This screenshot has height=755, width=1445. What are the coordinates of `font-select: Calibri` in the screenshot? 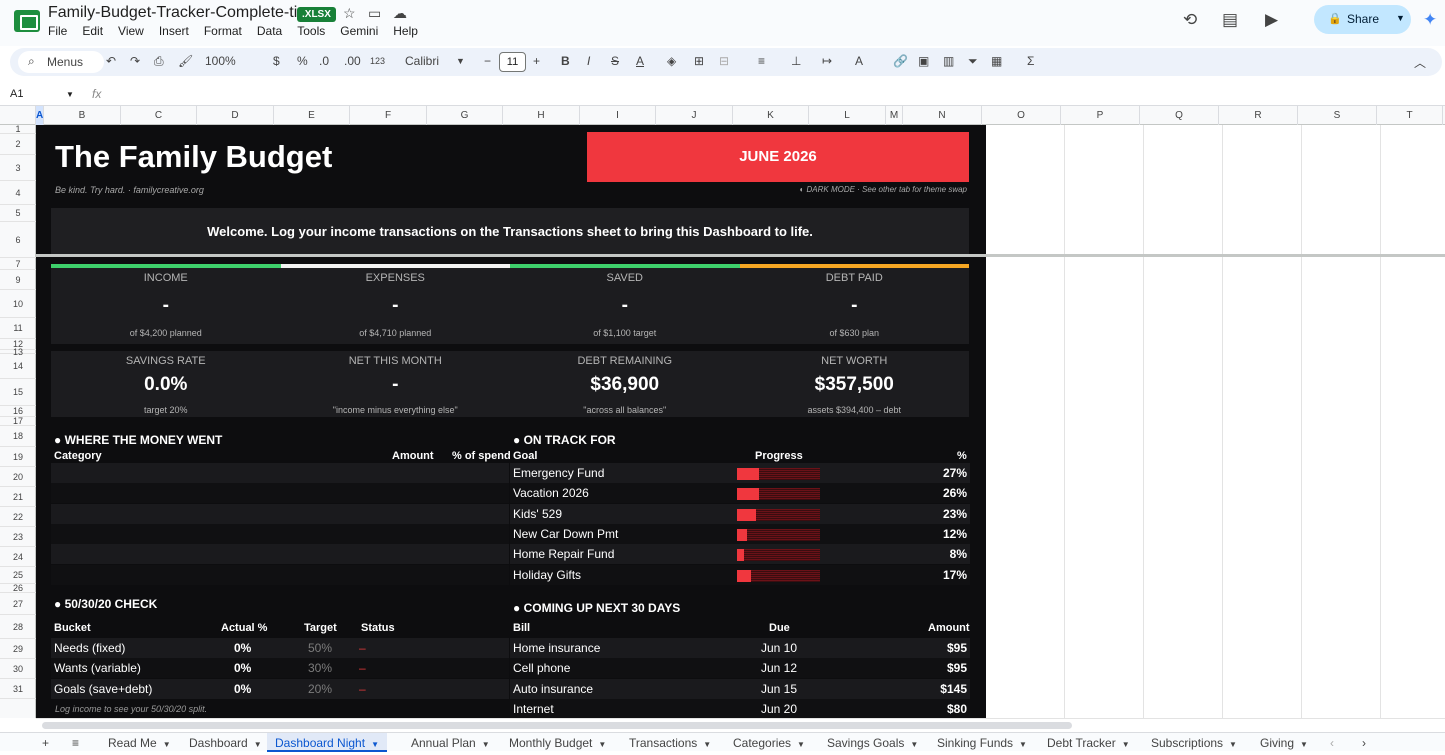 It's located at (422, 61).